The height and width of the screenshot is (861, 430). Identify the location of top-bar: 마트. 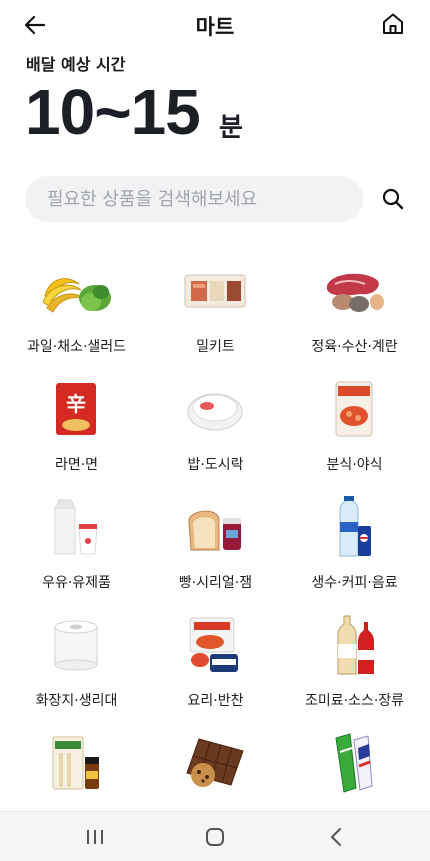
(215, 27).